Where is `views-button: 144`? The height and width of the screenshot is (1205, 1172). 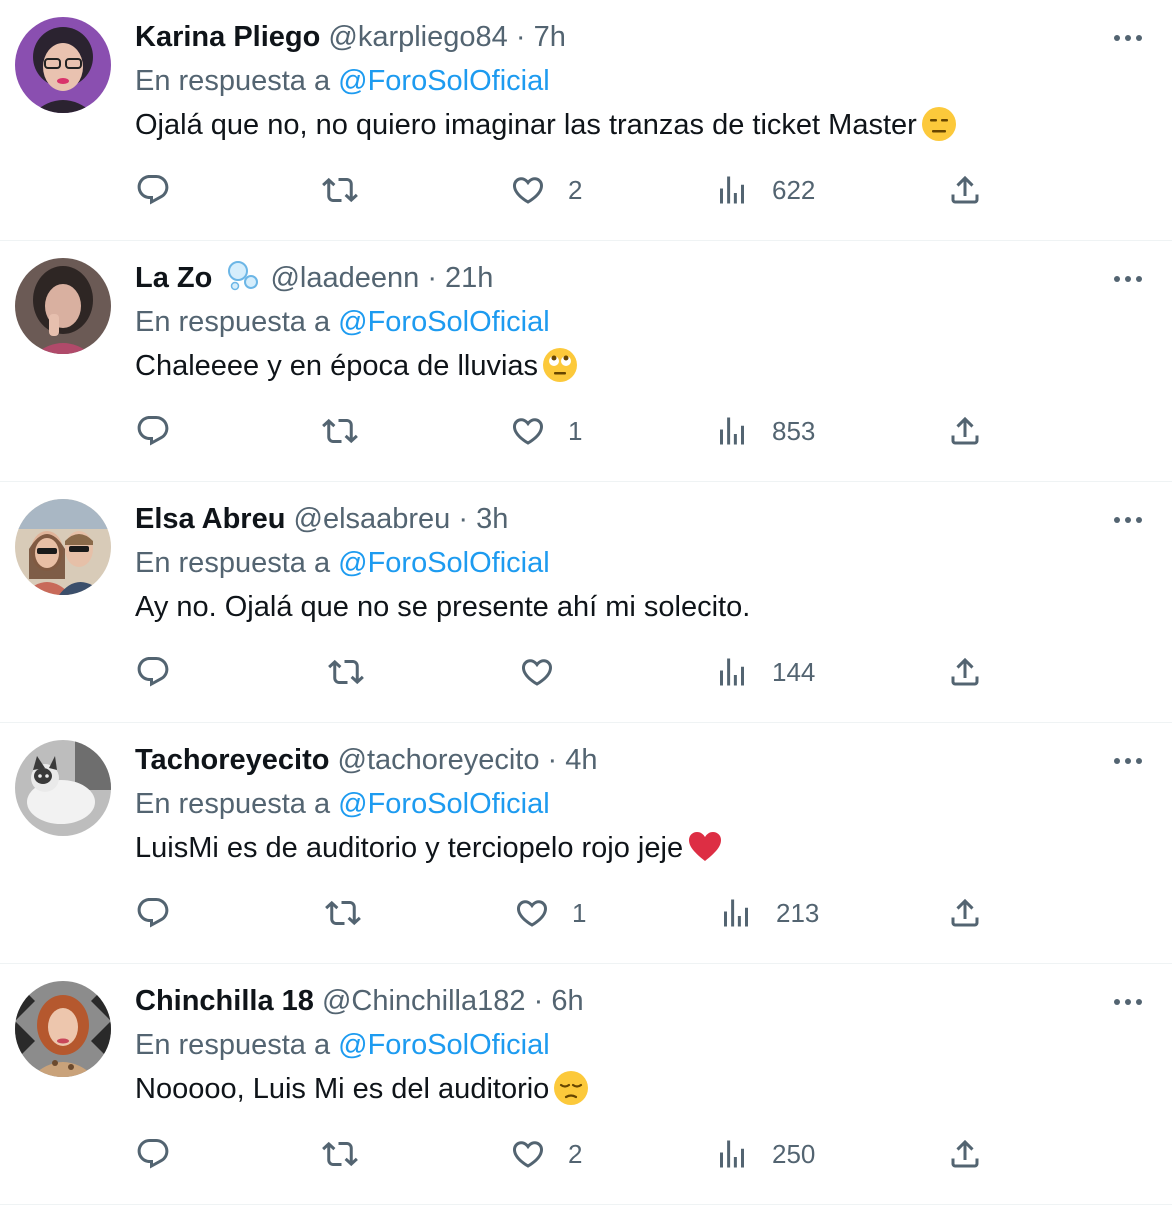 views-button: 144 is located at coordinates (764, 672).